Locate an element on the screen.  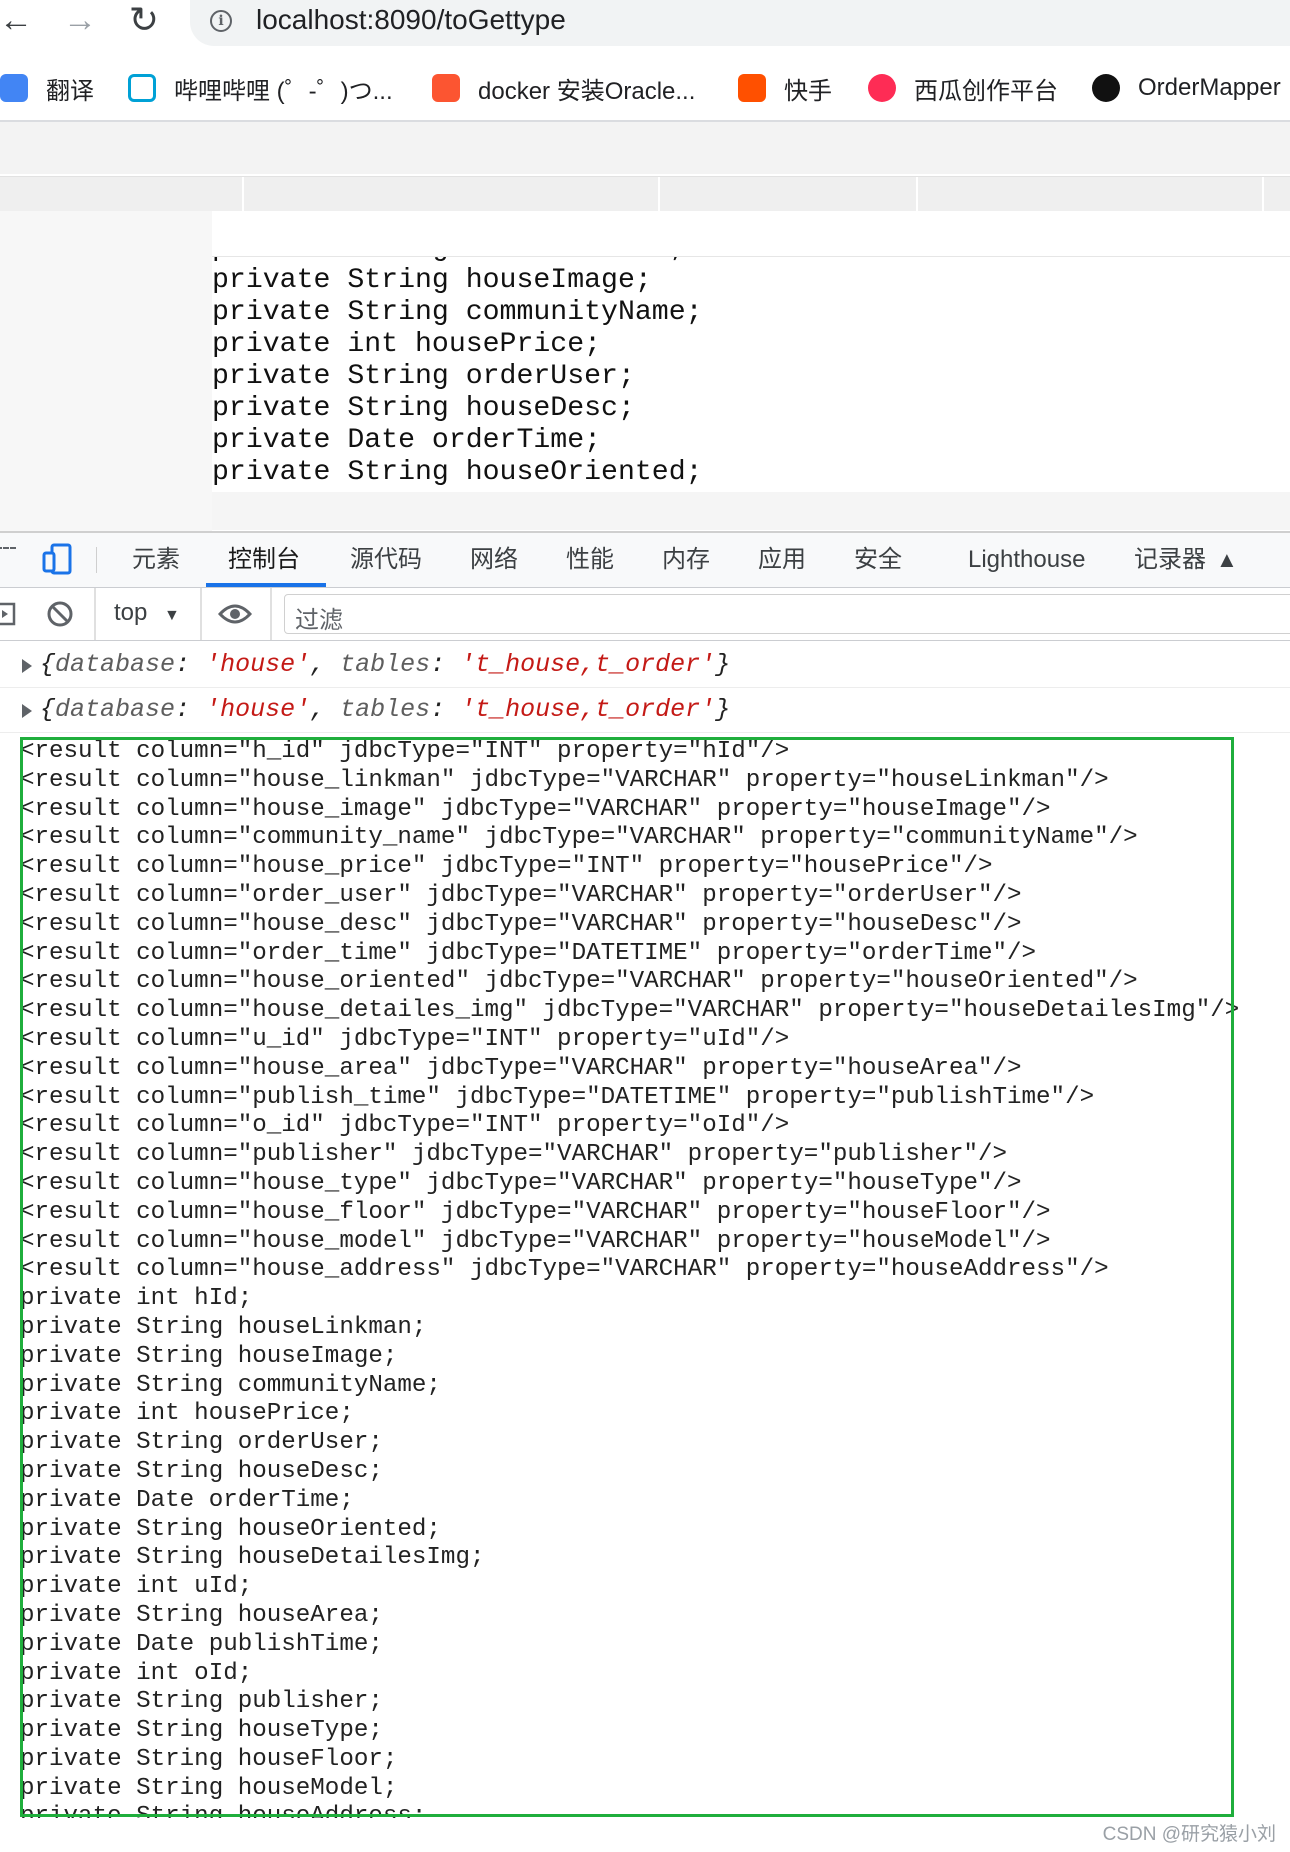
csdn-icon is located at coordinates (446, 88).